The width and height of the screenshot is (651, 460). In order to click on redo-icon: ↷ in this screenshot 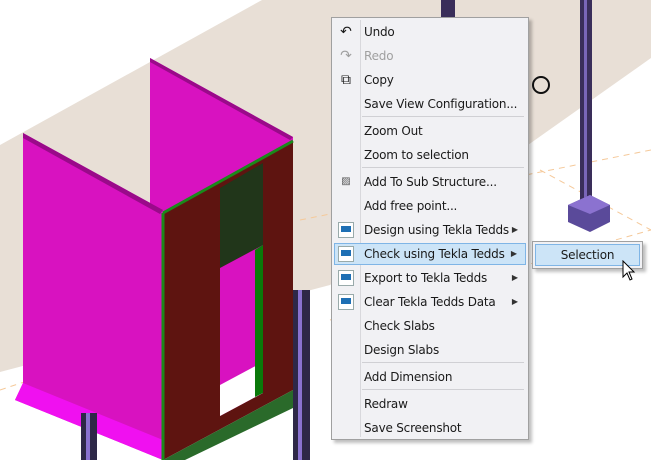, I will do `click(346, 56)`.